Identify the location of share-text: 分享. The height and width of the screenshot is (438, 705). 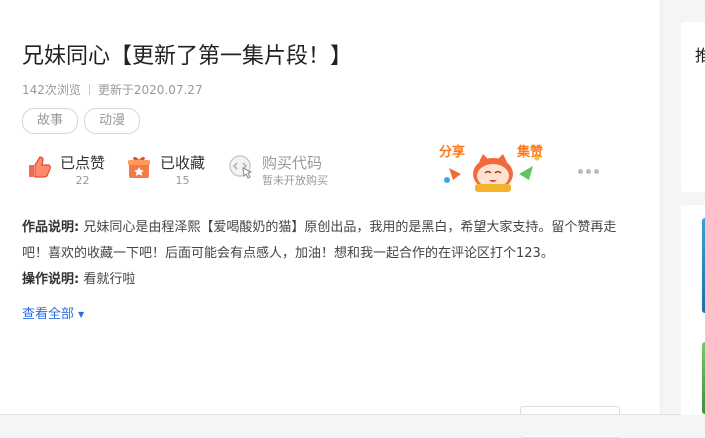
(452, 152).